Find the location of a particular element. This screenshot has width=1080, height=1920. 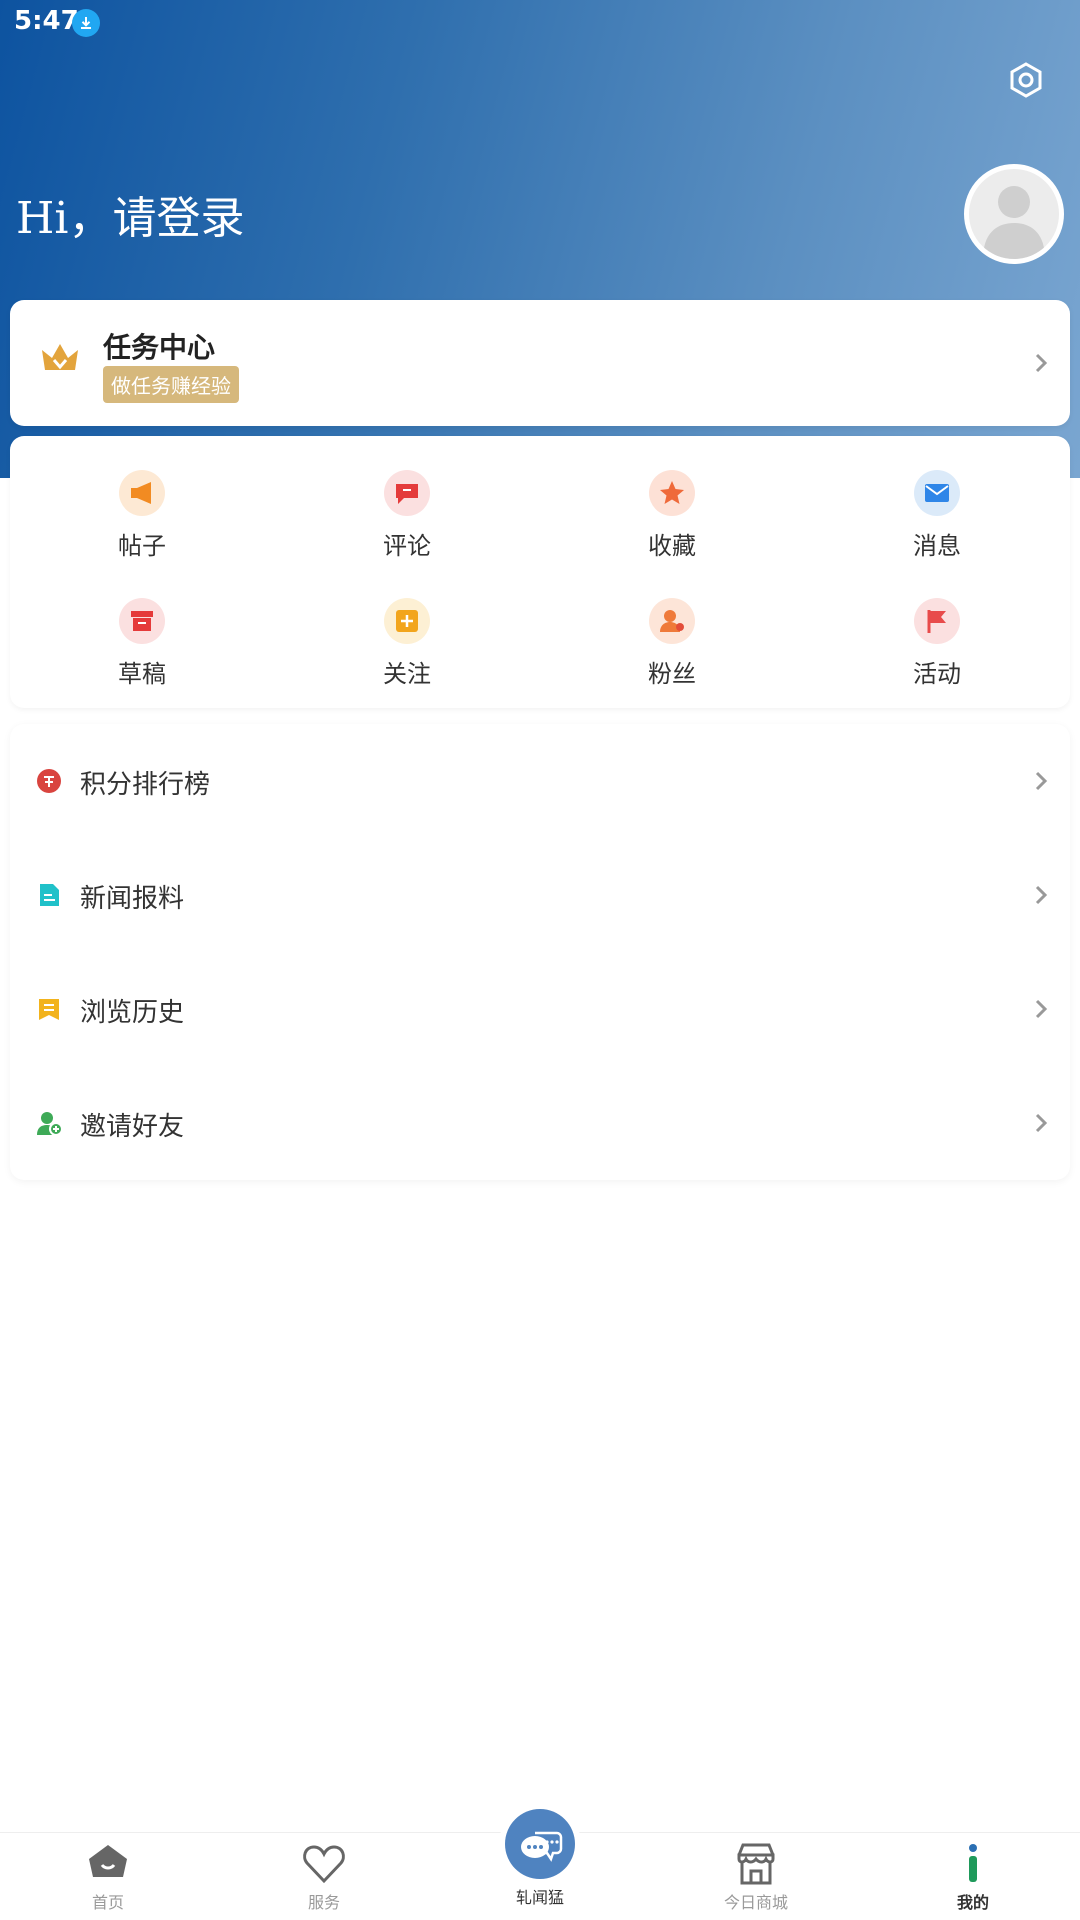

fan-icon is located at coordinates (672, 621).